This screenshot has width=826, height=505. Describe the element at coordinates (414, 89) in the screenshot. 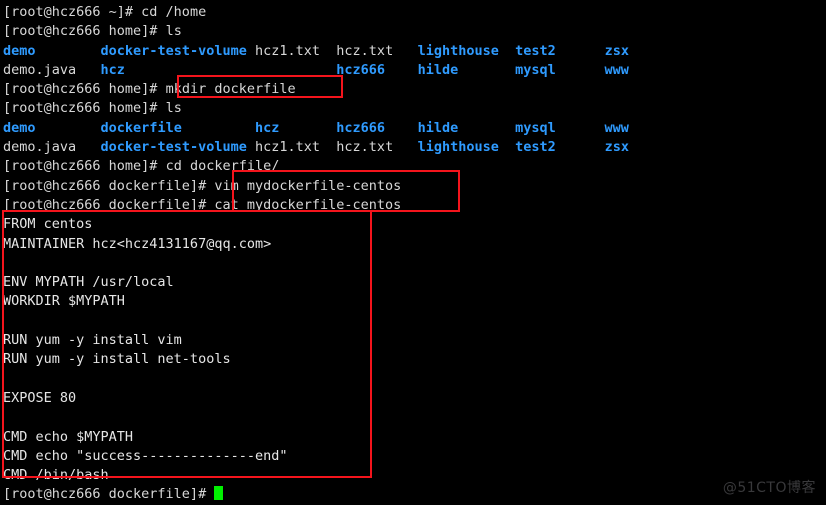

I see `terminal-line-mkdir: [root@hcz666 home]# mkdir dockerfile` at that location.